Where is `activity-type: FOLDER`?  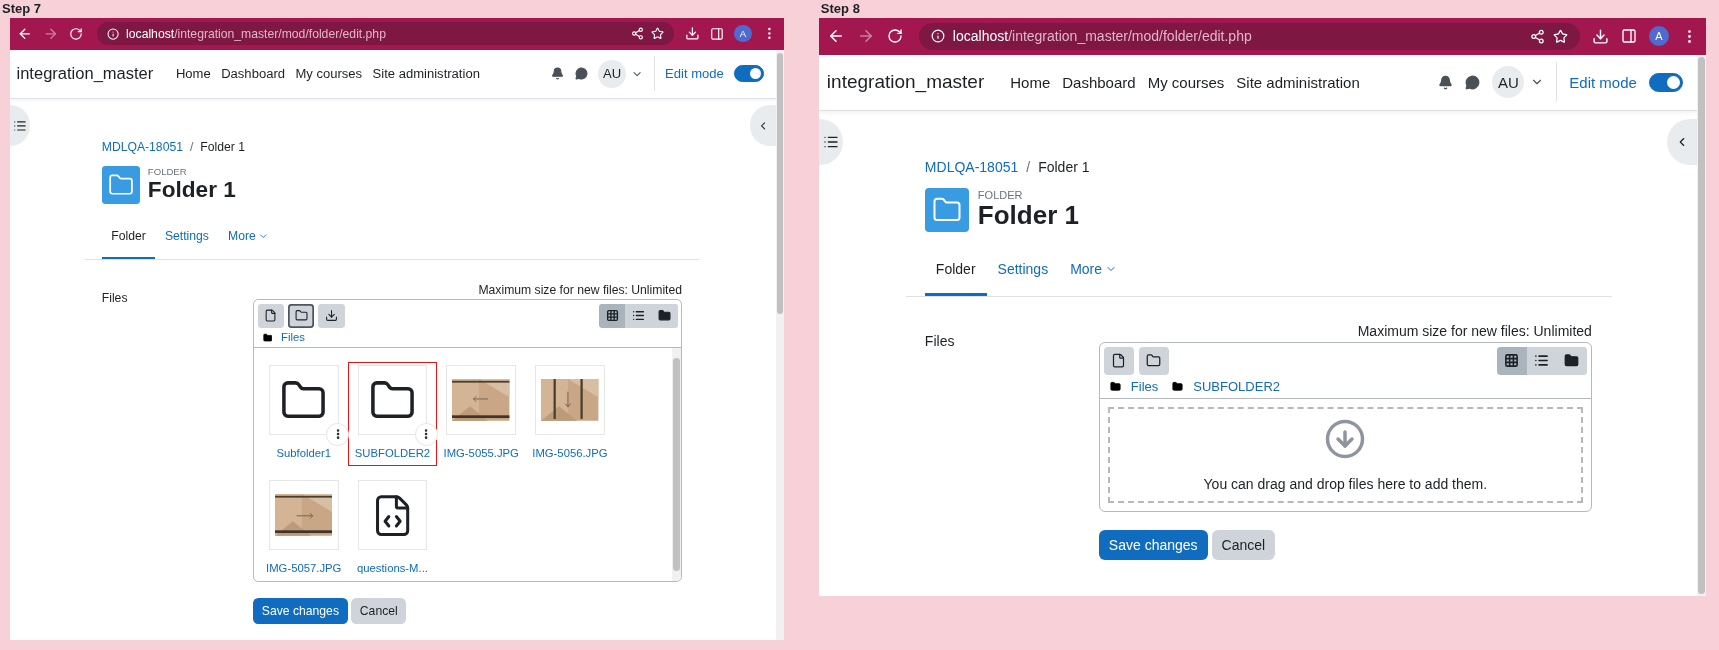 activity-type: FOLDER is located at coordinates (167, 172).